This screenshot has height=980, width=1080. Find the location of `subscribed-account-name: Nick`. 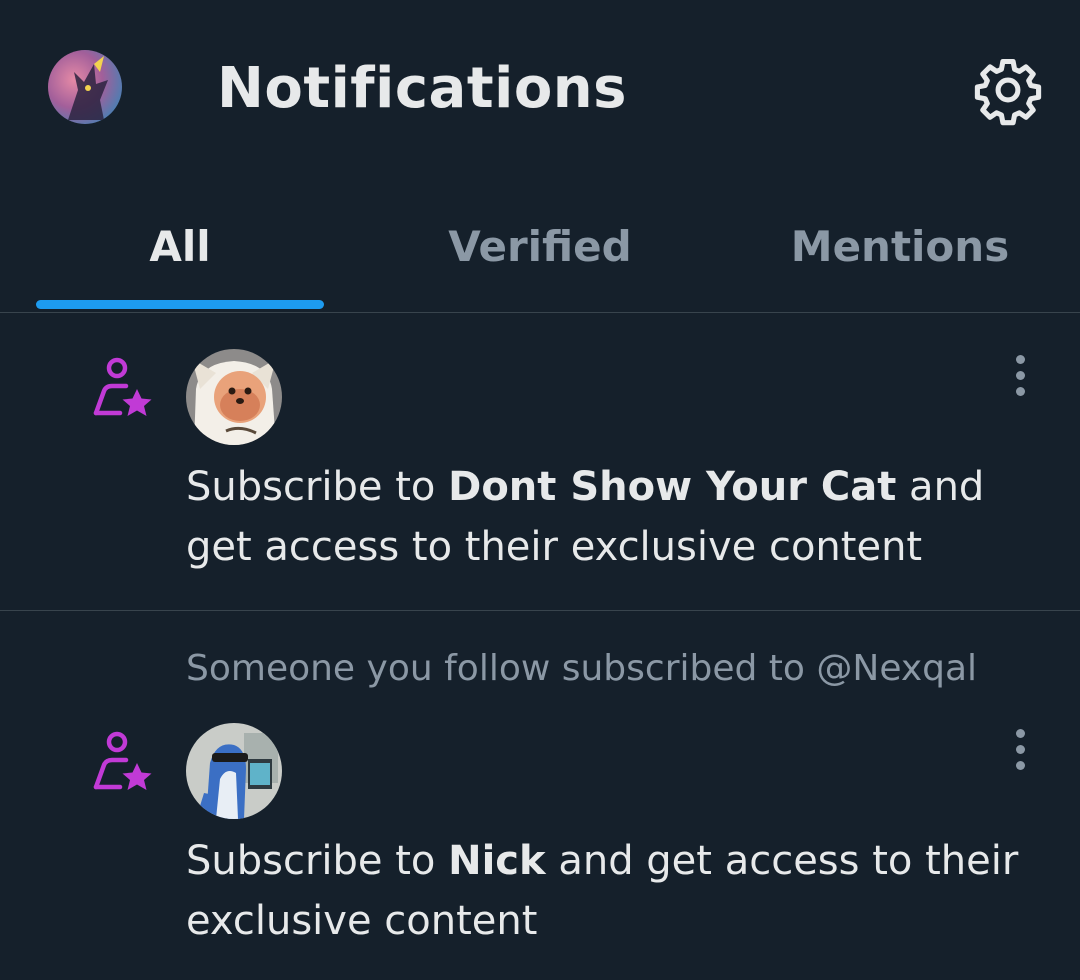

subscribed-account-name: Nick is located at coordinates (497, 861).